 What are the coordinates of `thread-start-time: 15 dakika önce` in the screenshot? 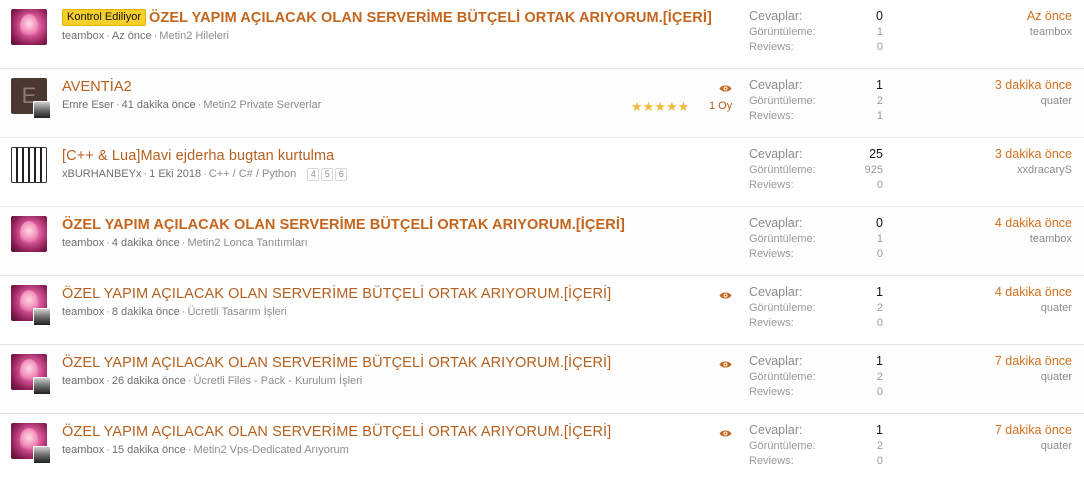 It's located at (149, 450).